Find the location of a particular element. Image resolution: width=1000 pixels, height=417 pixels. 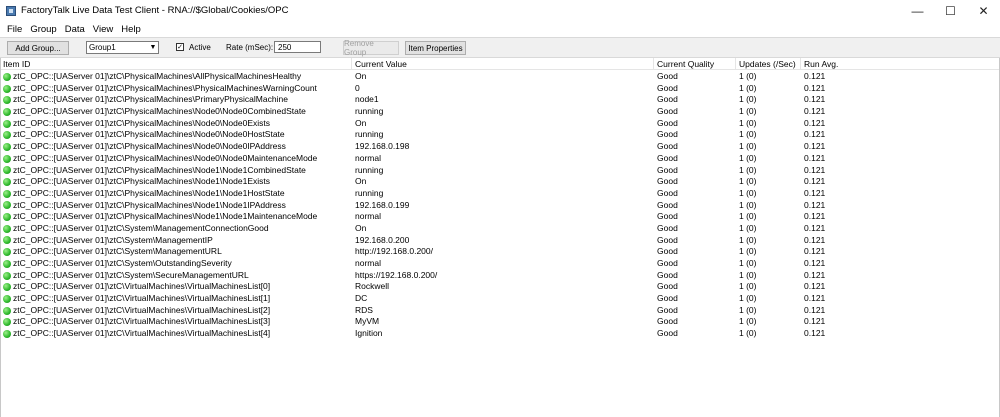

column-header-item-id: Item ID is located at coordinates (176, 64).